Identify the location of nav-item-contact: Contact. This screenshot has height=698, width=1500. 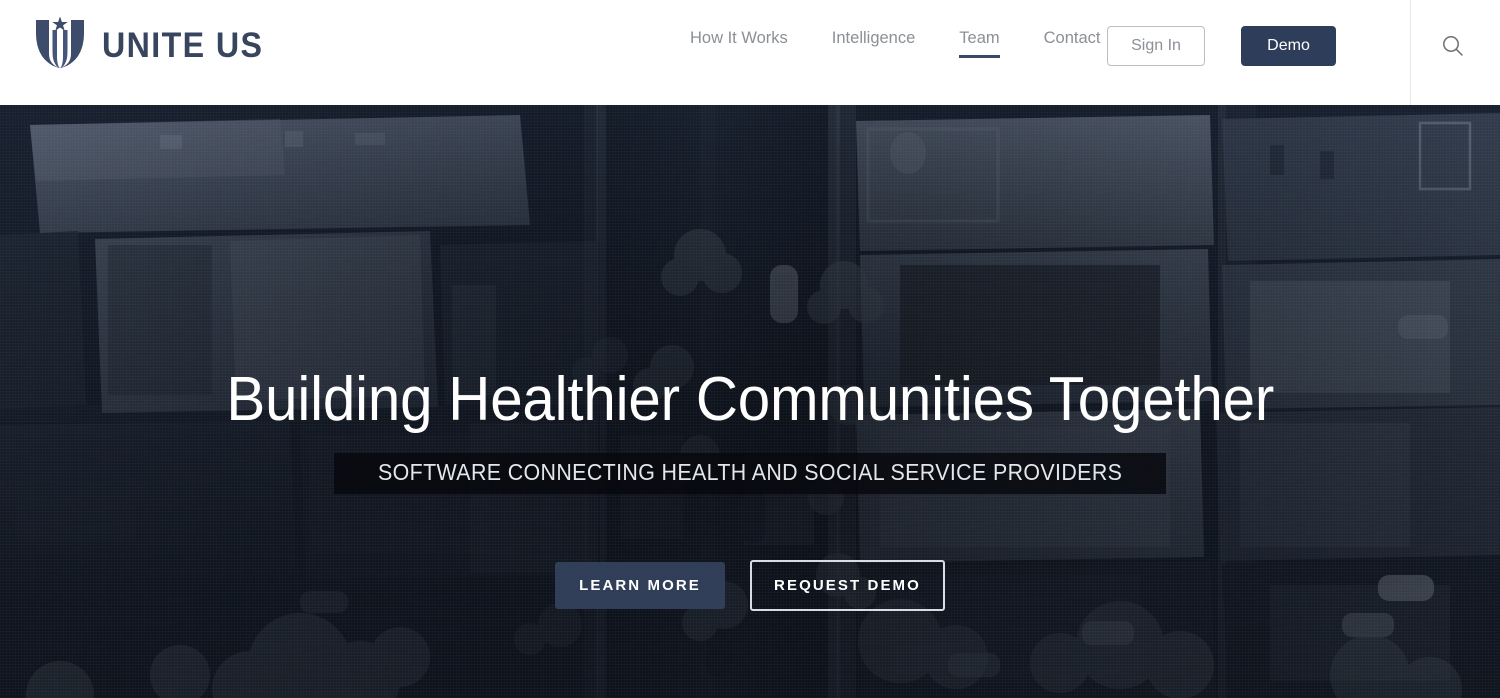
(1072, 43).